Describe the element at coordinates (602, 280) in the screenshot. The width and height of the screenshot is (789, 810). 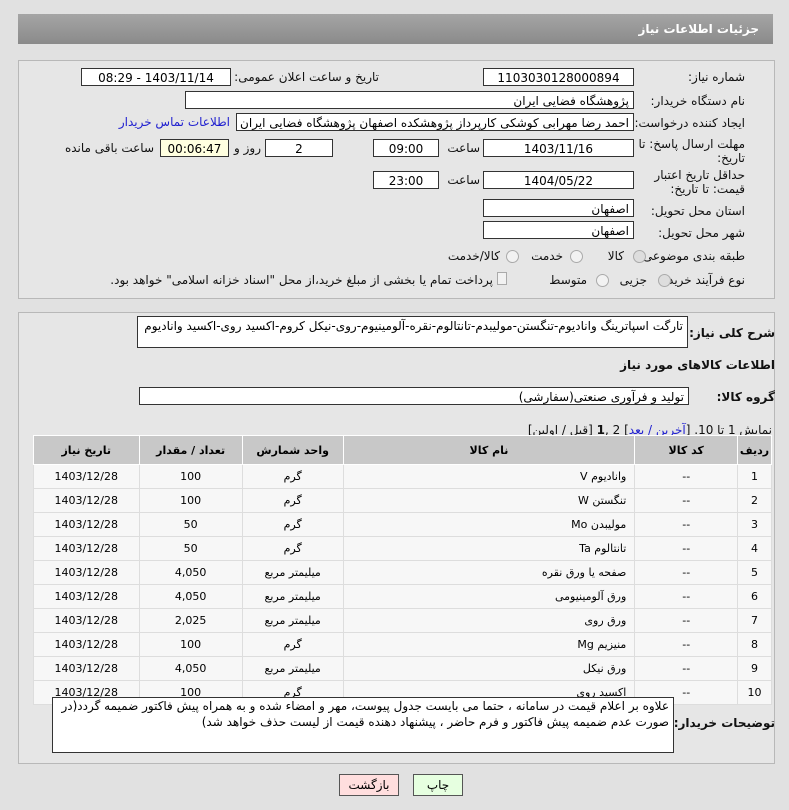
I see `process-radio-medium` at that location.